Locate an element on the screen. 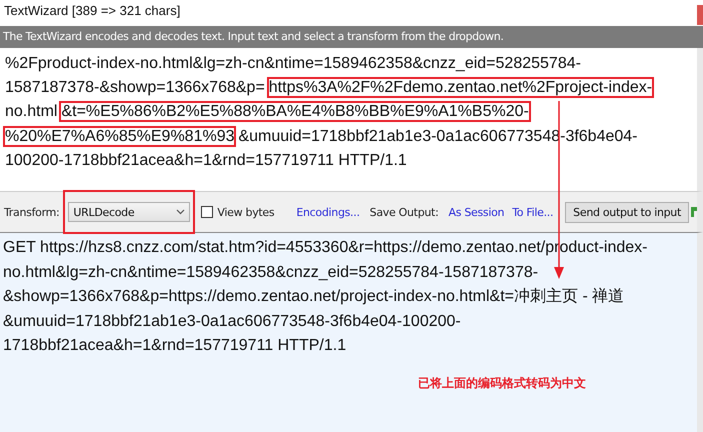  arrow-icon is located at coordinates (694, 212).